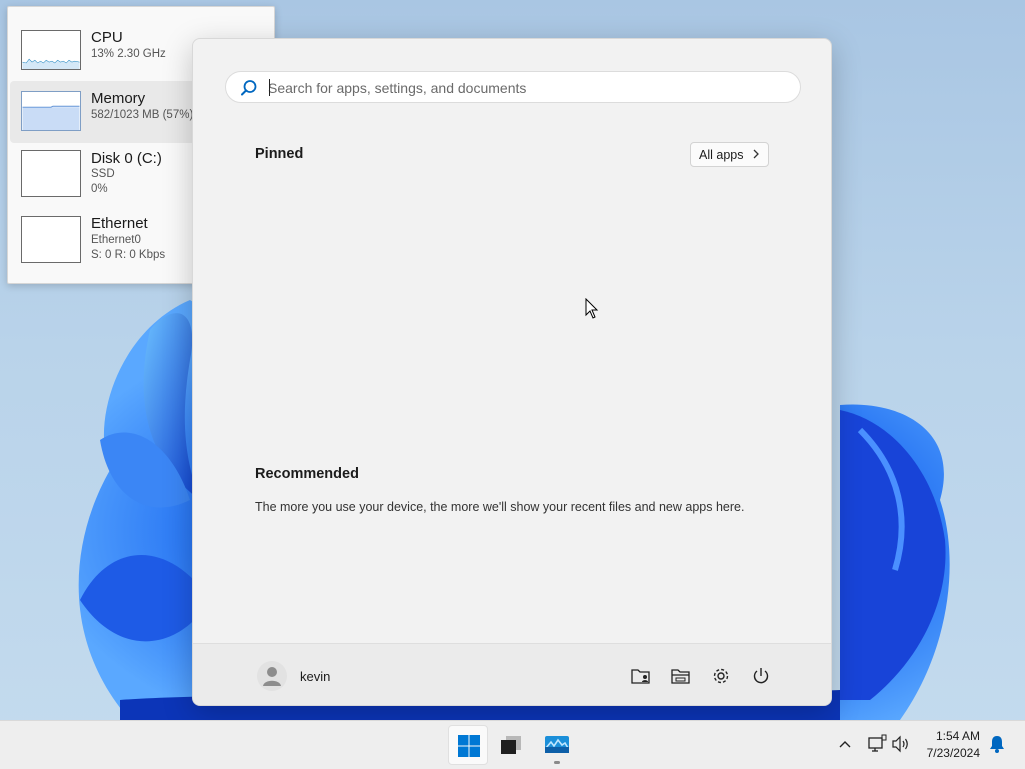  I want to click on recommended-heading: Recommended, so click(307, 474).